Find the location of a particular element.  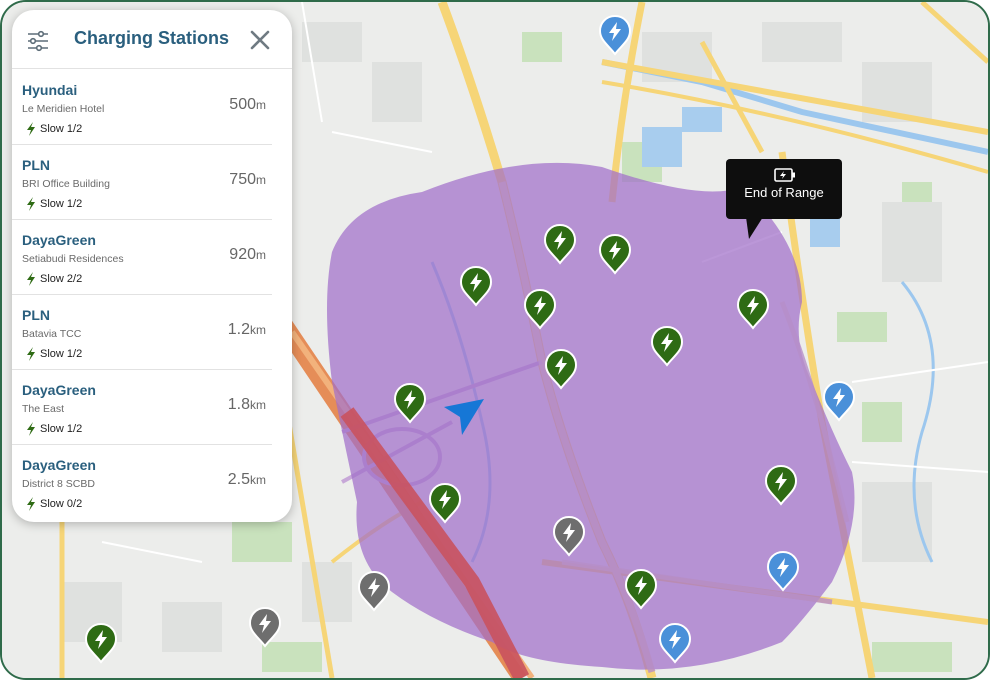

panel-title: Charging Stations is located at coordinates (152, 38).